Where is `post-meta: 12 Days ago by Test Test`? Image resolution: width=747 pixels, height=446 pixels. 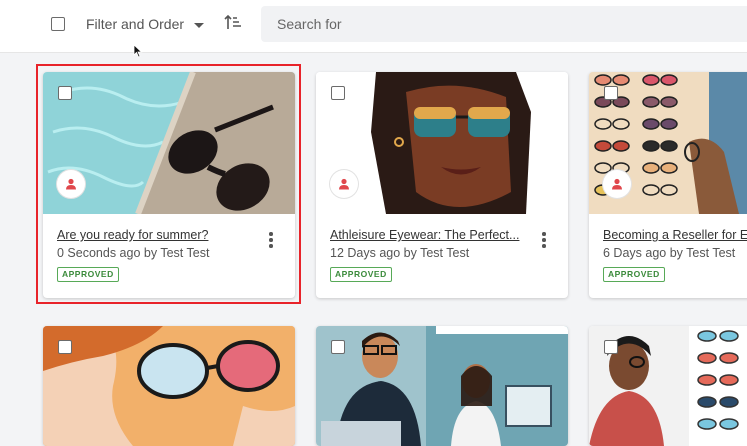
post-meta: 12 Days ago by Test Test is located at coordinates (400, 253).